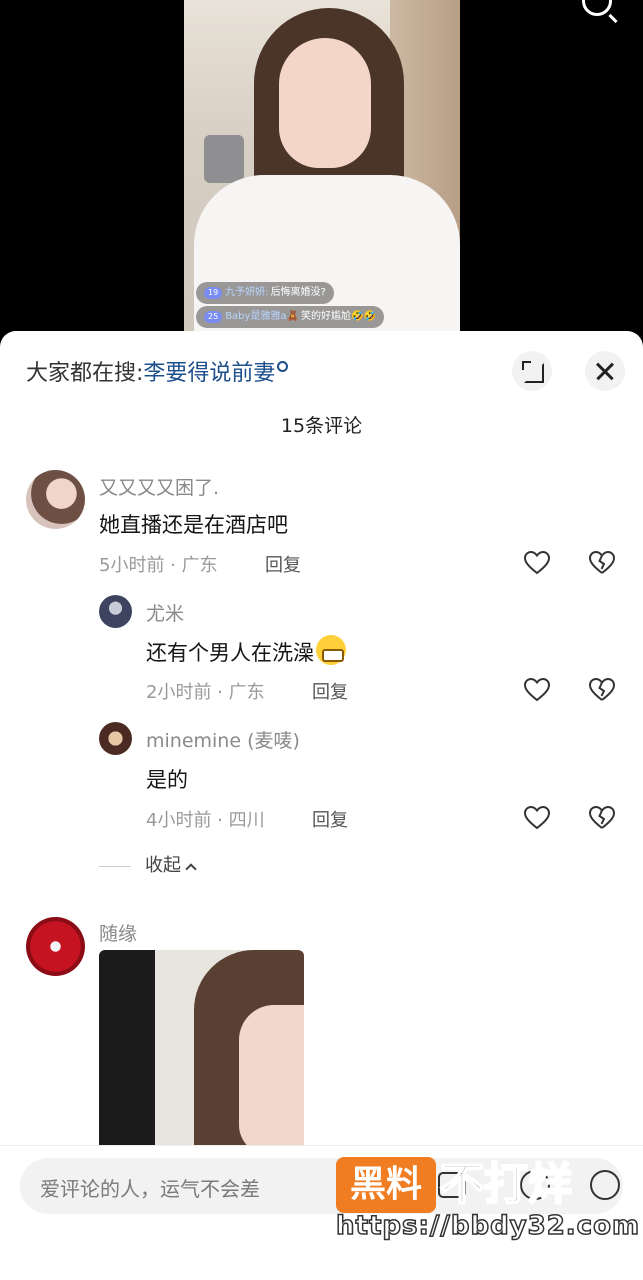  What do you see at coordinates (605, 371) in the screenshot?
I see `close-icon` at bounding box center [605, 371].